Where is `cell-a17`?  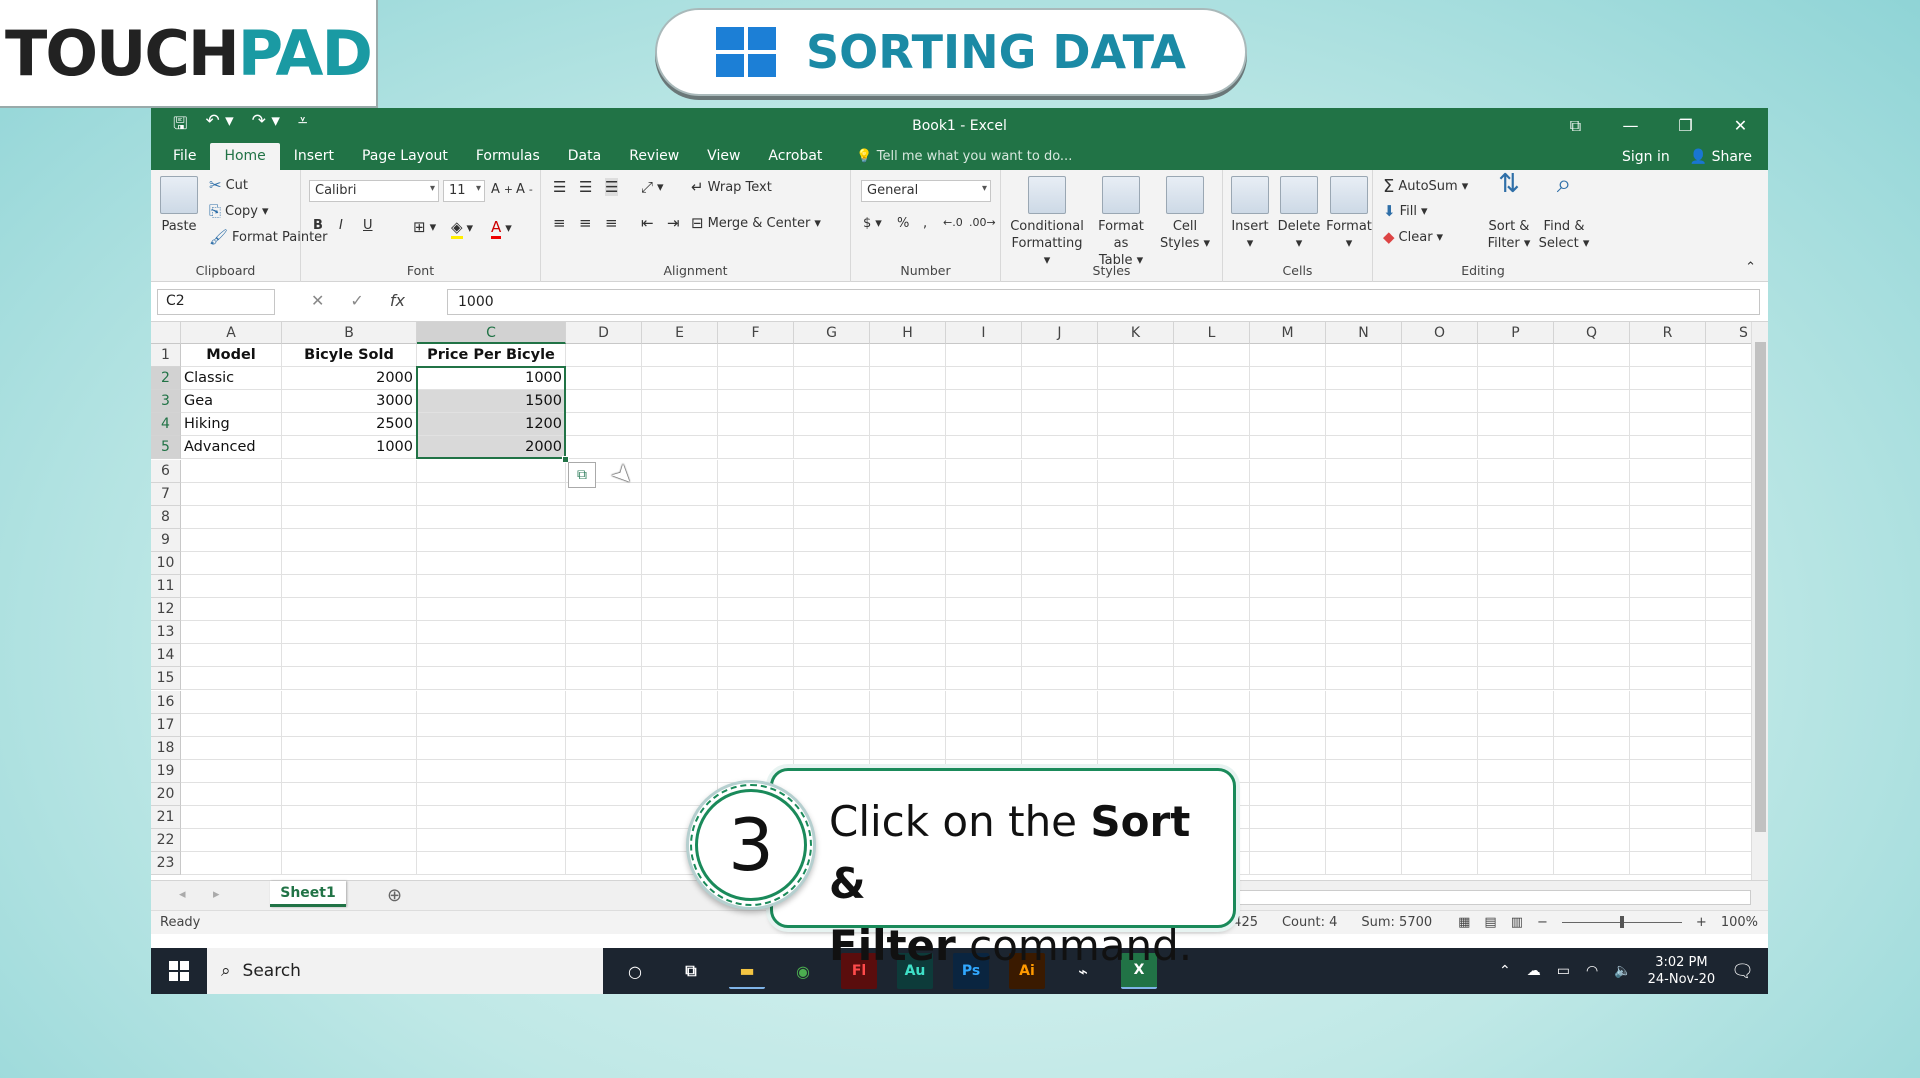 cell-a17 is located at coordinates (231, 725).